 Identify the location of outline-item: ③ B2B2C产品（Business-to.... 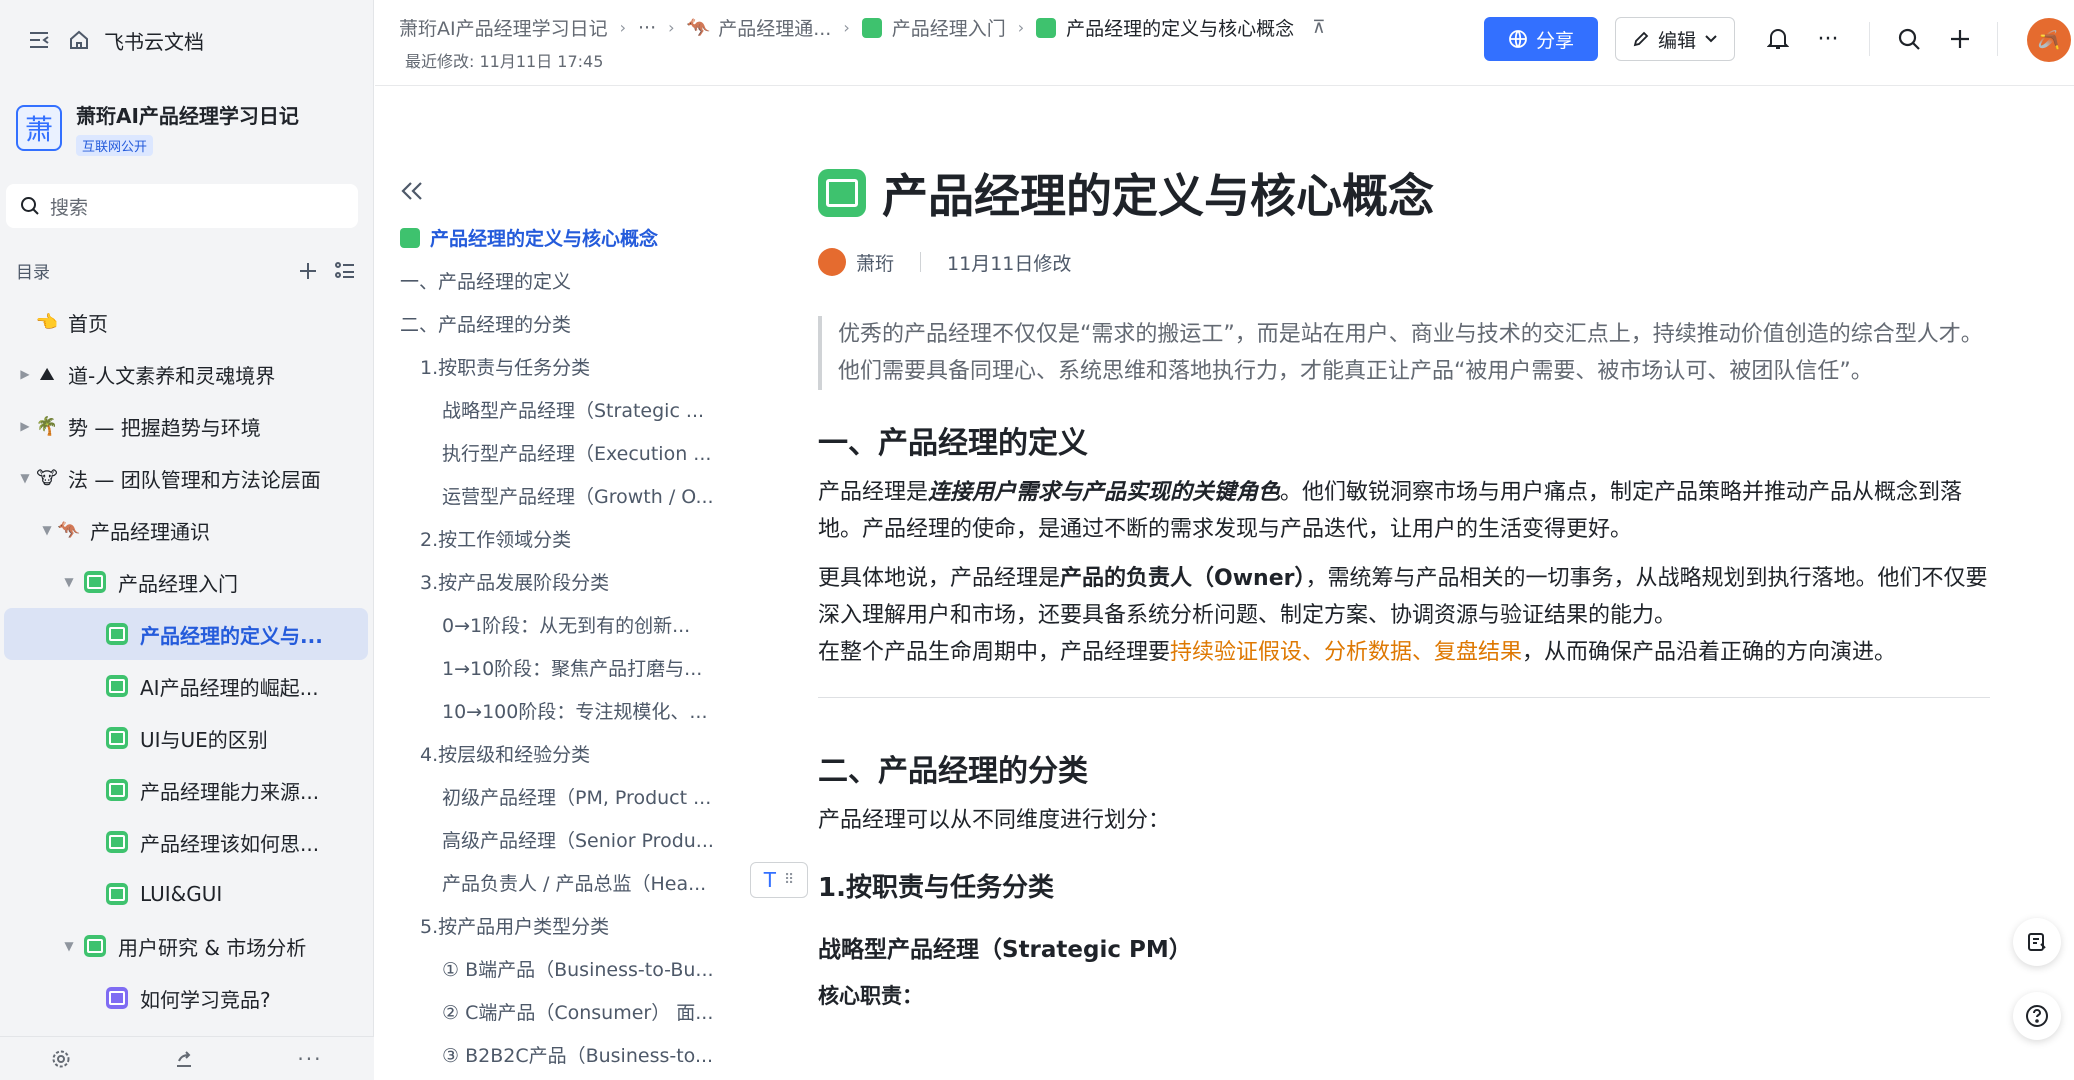
(565, 1054).